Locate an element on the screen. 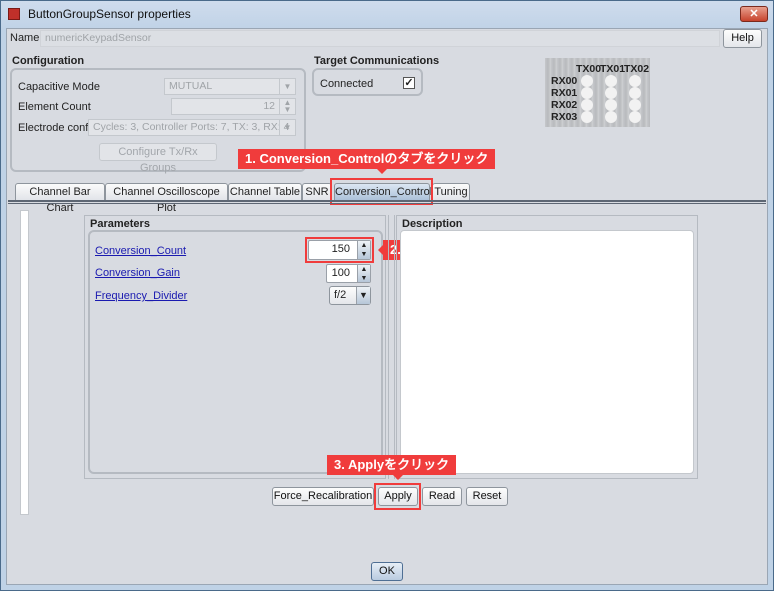 This screenshot has height=591, width=774. rx-label: RX03 is located at coordinates (564, 117).